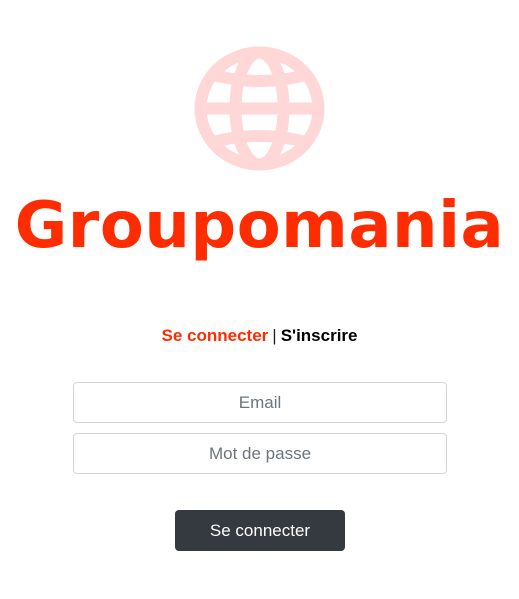  What do you see at coordinates (215, 335) in the screenshot?
I see `tab-login: Se connecter` at bounding box center [215, 335].